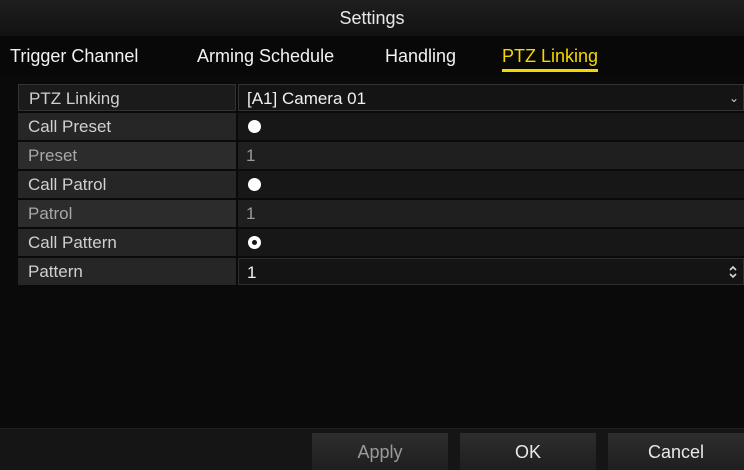  What do you see at coordinates (307, 98) in the screenshot?
I see `camera-select-value: [A1] Camera 01` at bounding box center [307, 98].